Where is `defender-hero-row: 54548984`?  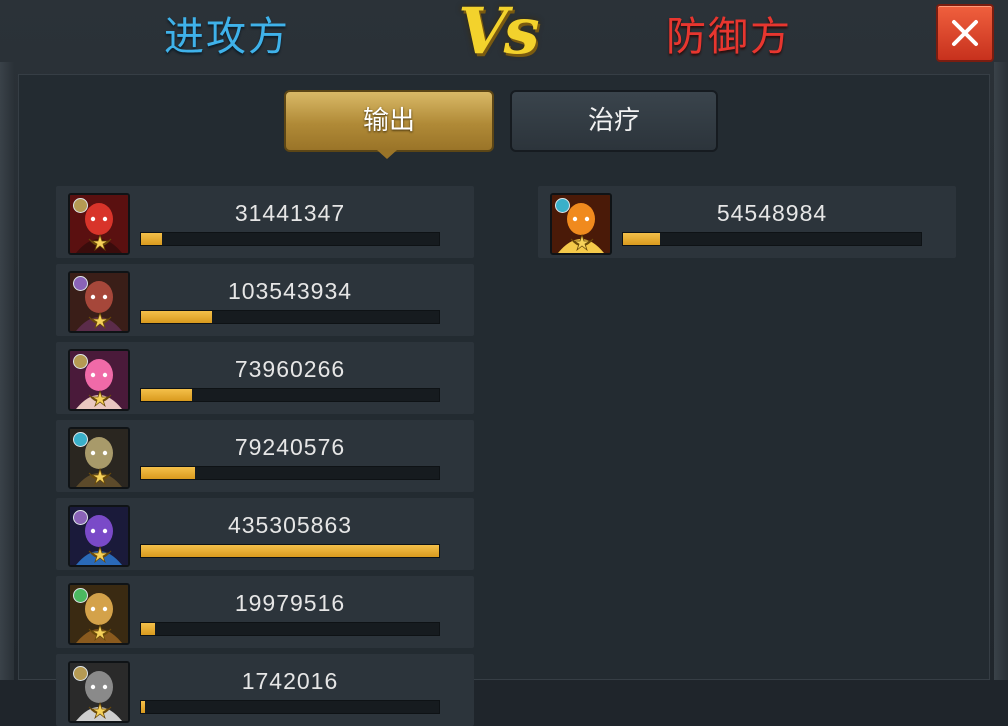
defender-hero-row: 54548984 is located at coordinates (747, 222).